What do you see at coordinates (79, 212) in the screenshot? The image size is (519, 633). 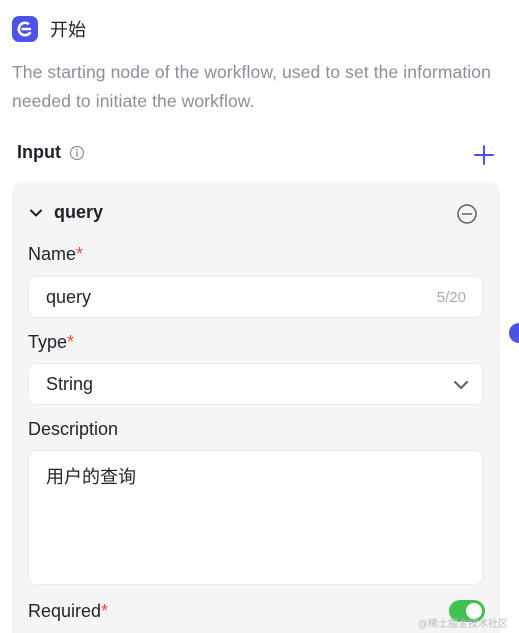 I see `parameter-name-heading: query` at bounding box center [79, 212].